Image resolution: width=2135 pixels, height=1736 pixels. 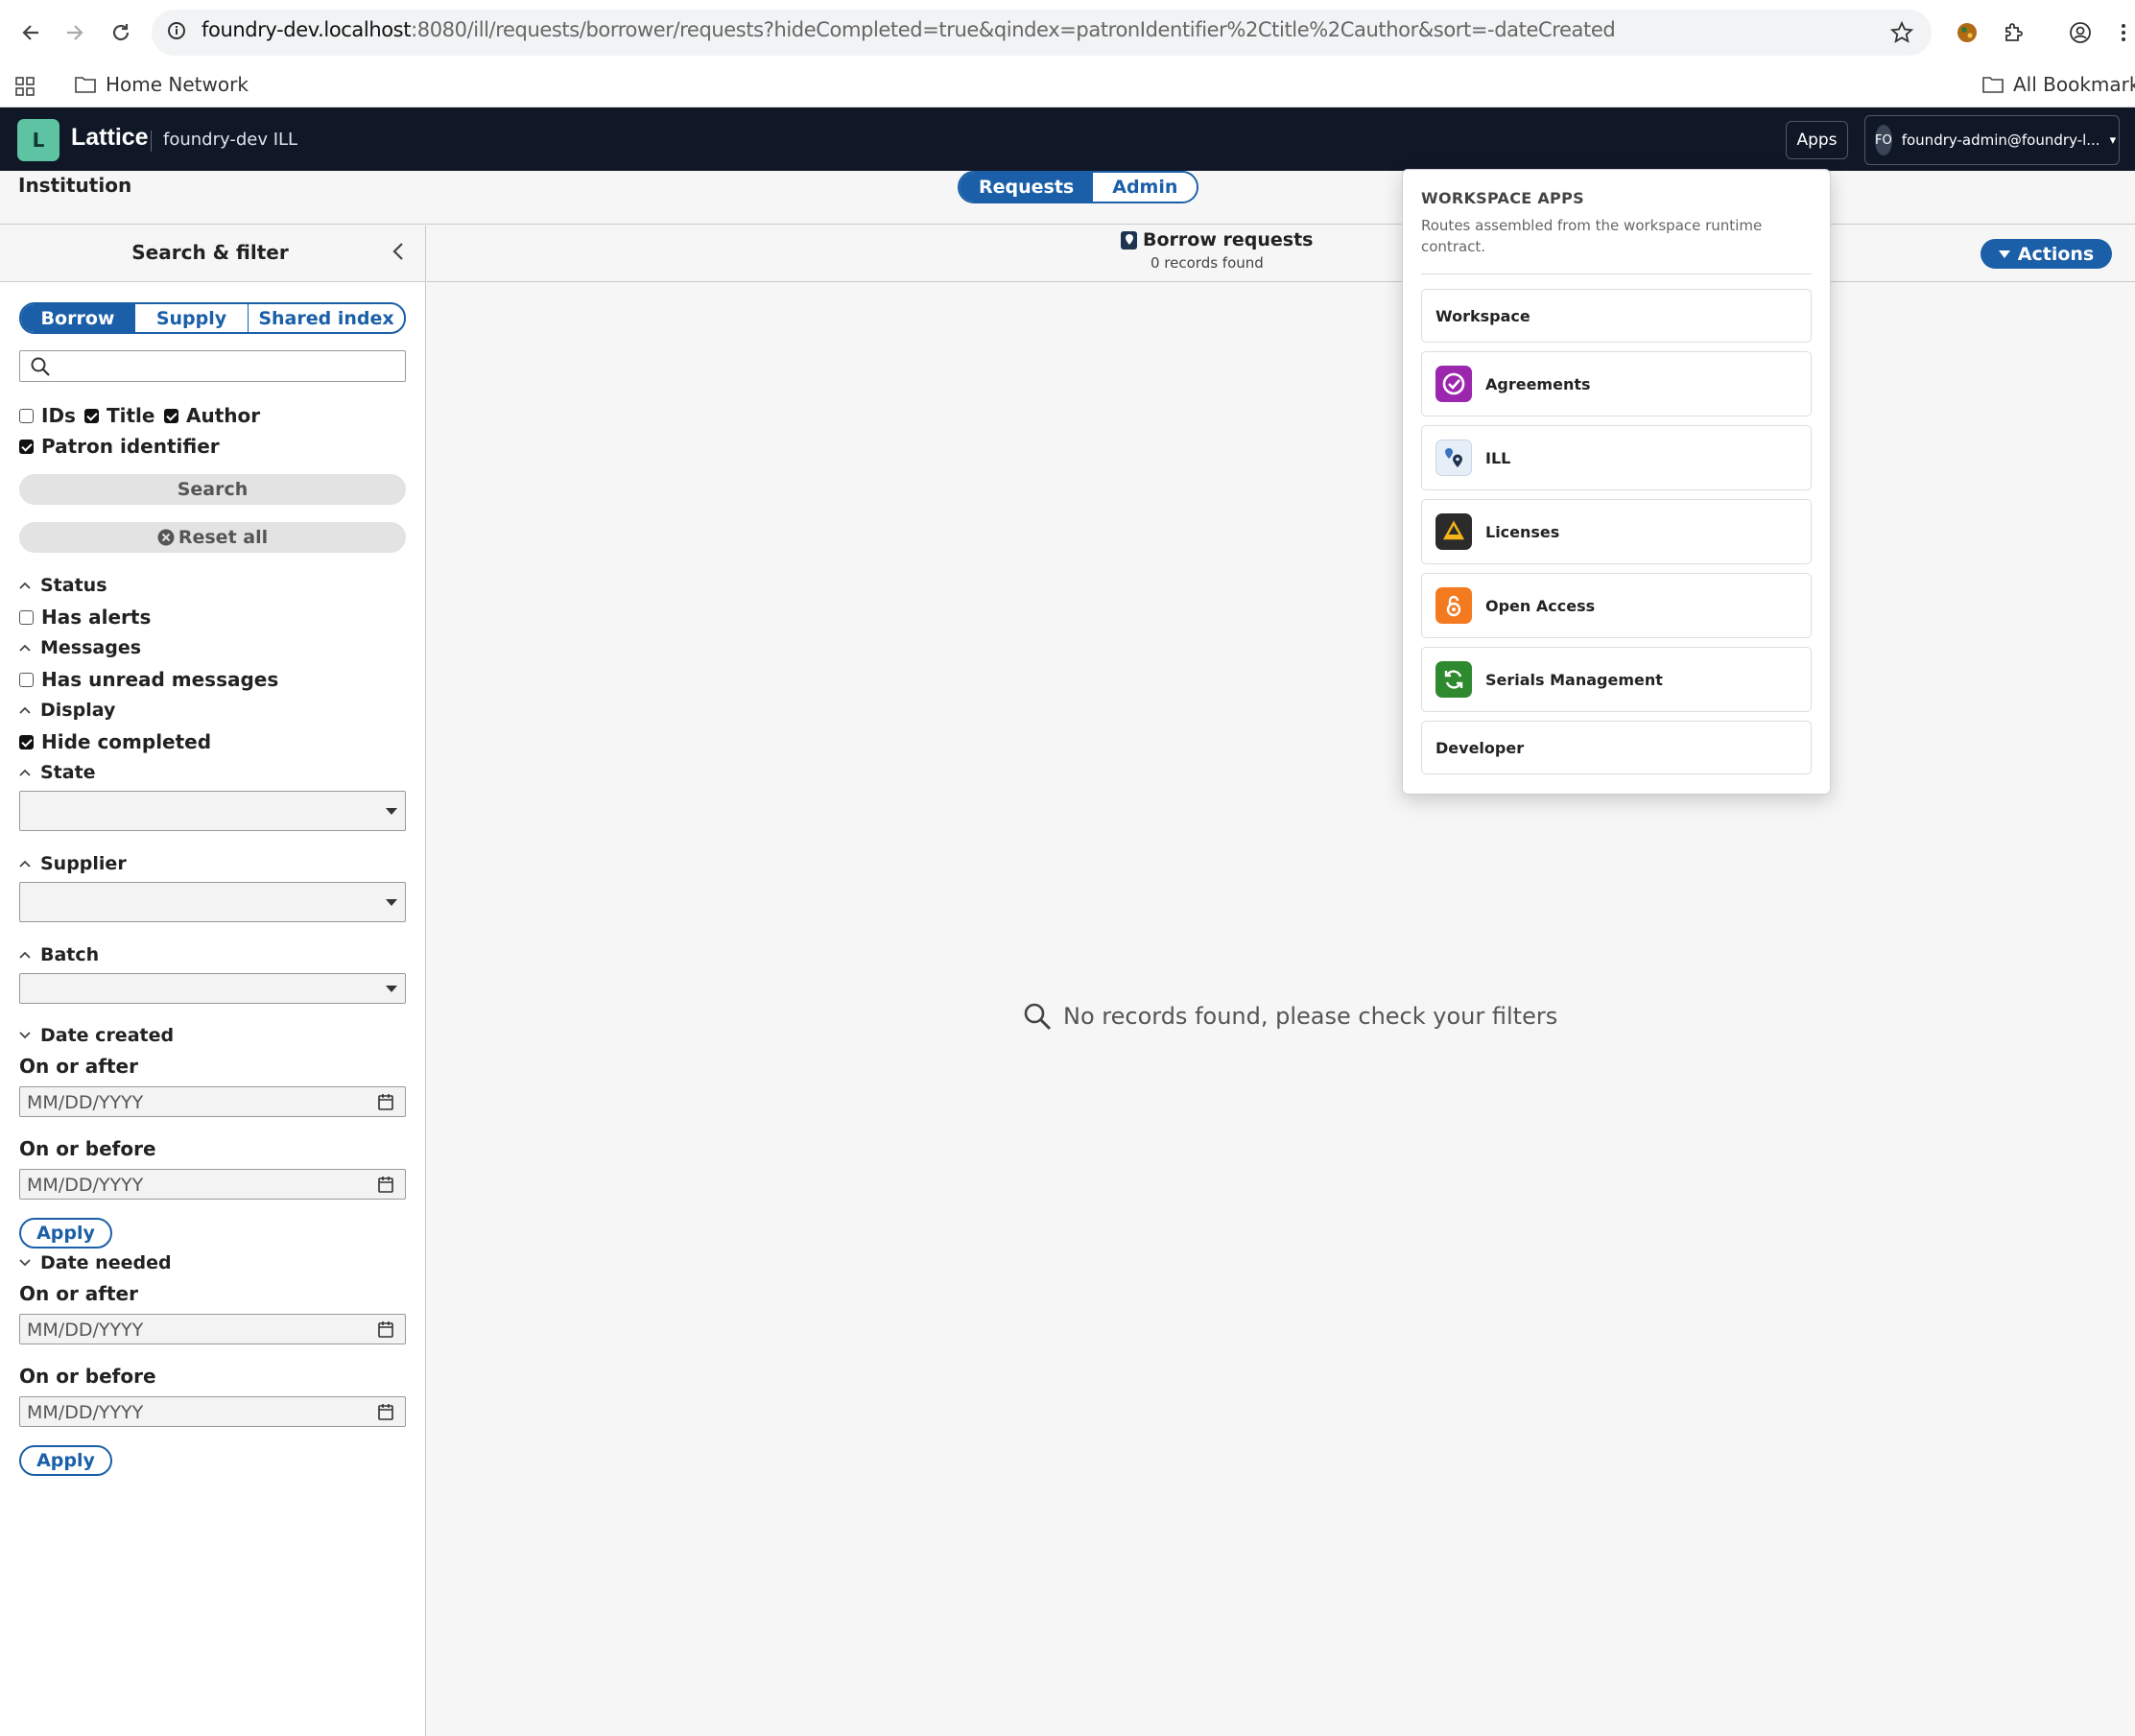 I want to click on qindex-author: Author, so click(x=212, y=415).